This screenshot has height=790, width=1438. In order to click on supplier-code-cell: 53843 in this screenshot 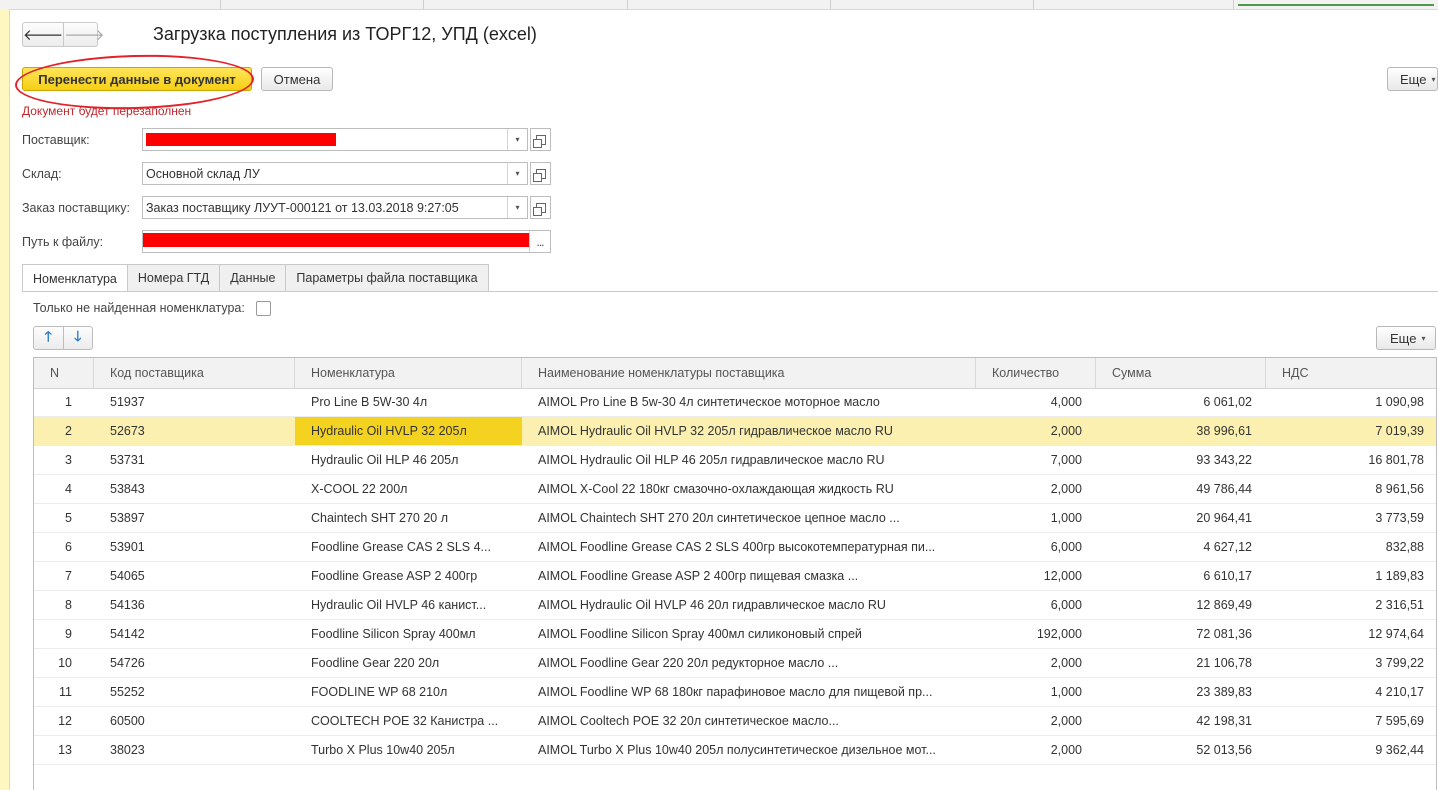, I will do `click(194, 489)`.